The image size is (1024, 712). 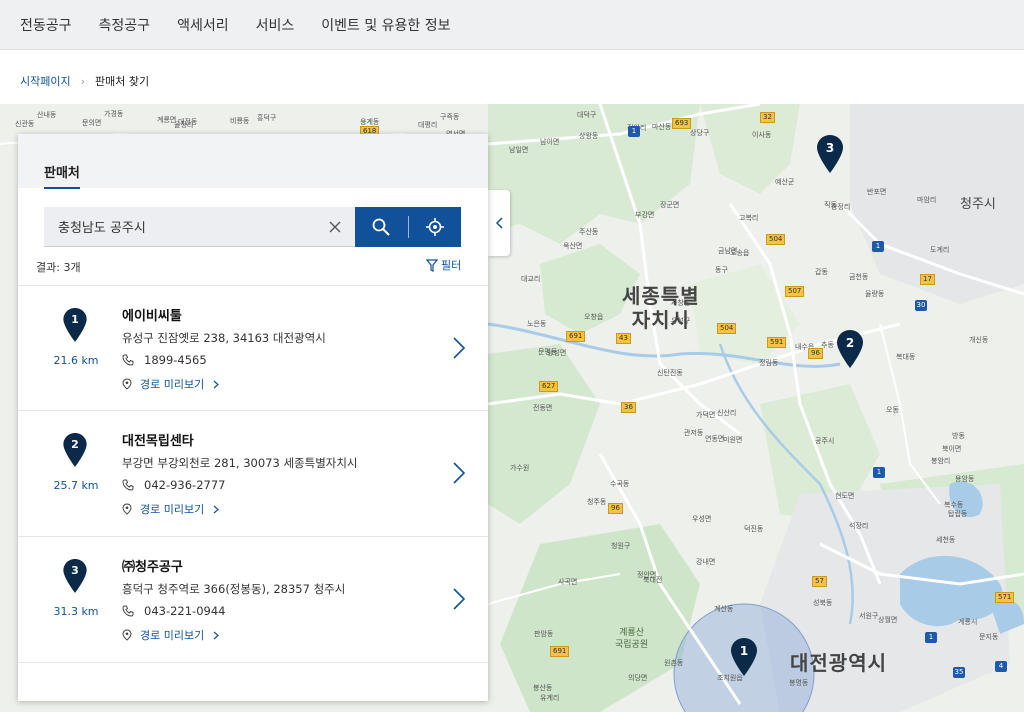 What do you see at coordinates (122, 81) in the screenshot?
I see `breadcrumb-current: 판매처 찾기` at bounding box center [122, 81].